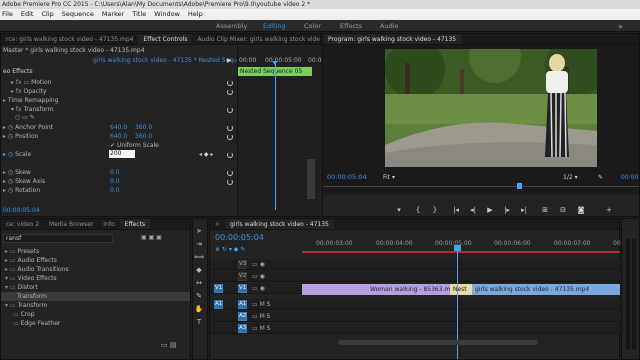 The width and height of the screenshot is (640, 360). Describe the element at coordinates (143, 127) in the screenshot. I see `anchor-point-y: 360.0` at that location.